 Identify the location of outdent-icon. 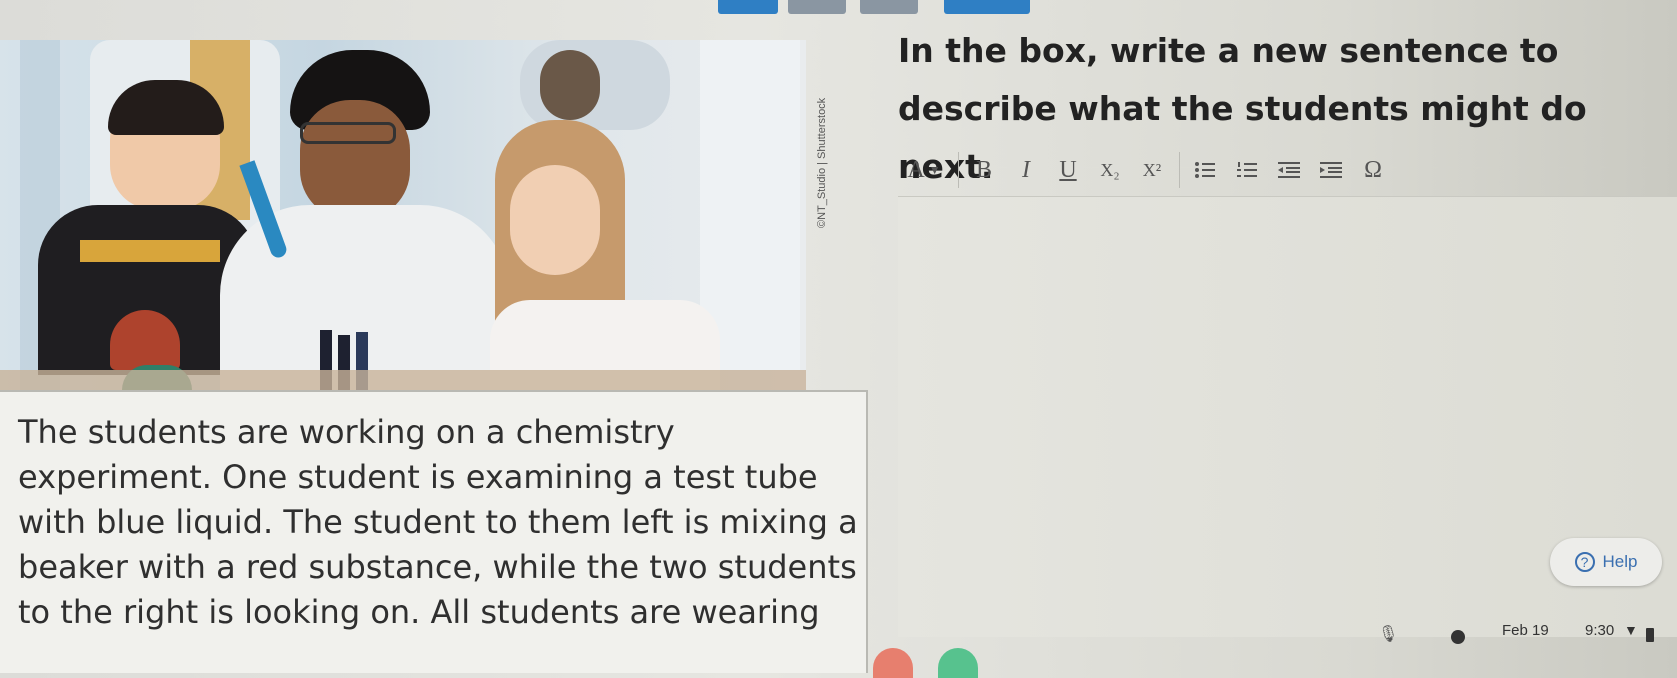
(1289, 170).